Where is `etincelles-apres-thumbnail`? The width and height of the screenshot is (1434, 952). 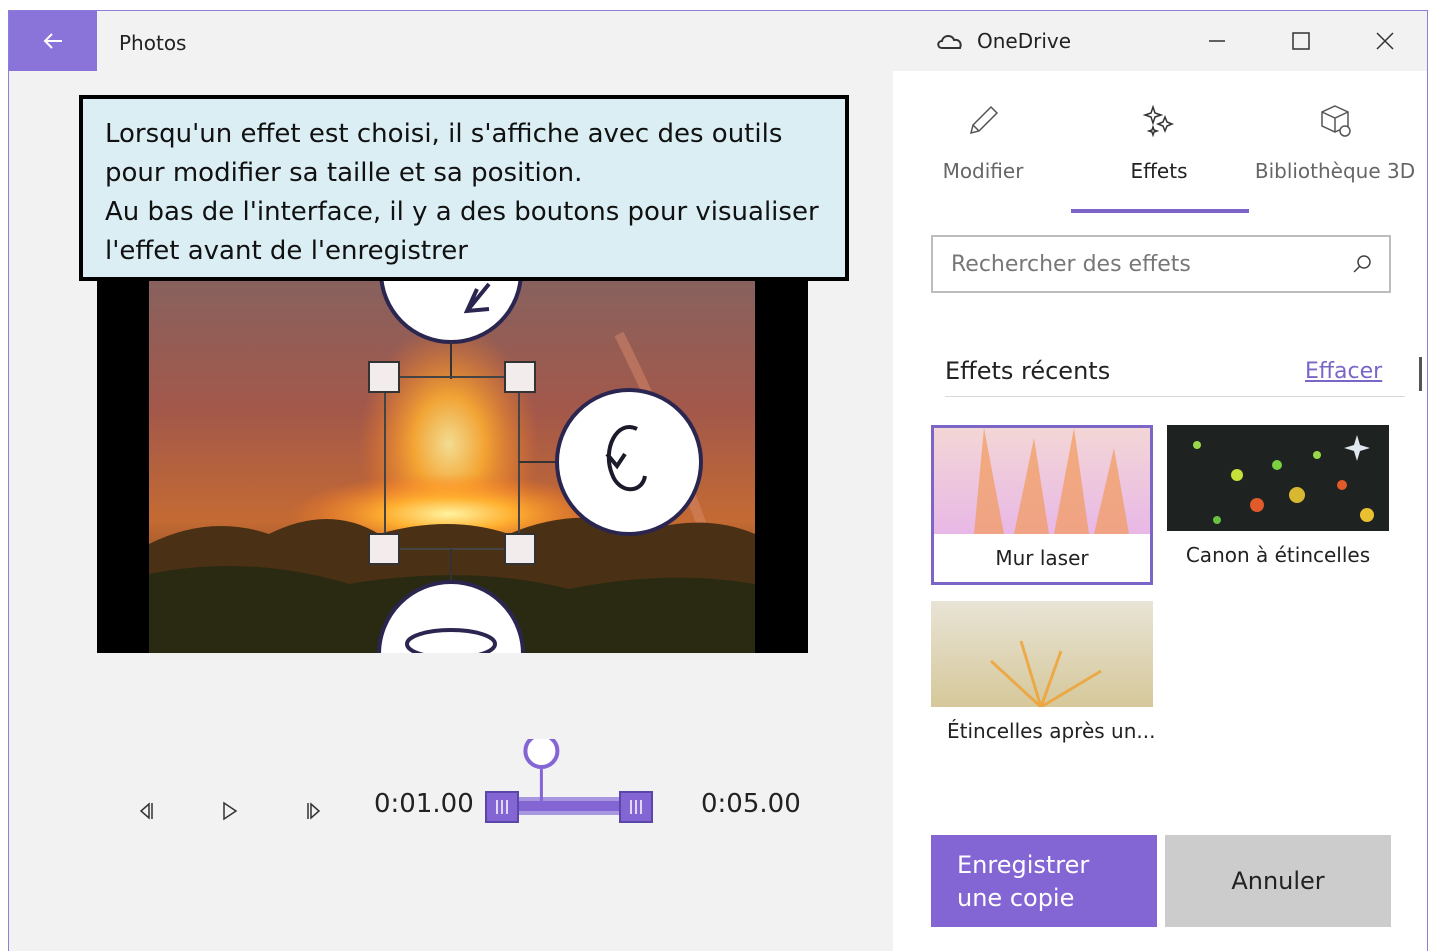
etincelles-apres-thumbnail is located at coordinates (1042, 654).